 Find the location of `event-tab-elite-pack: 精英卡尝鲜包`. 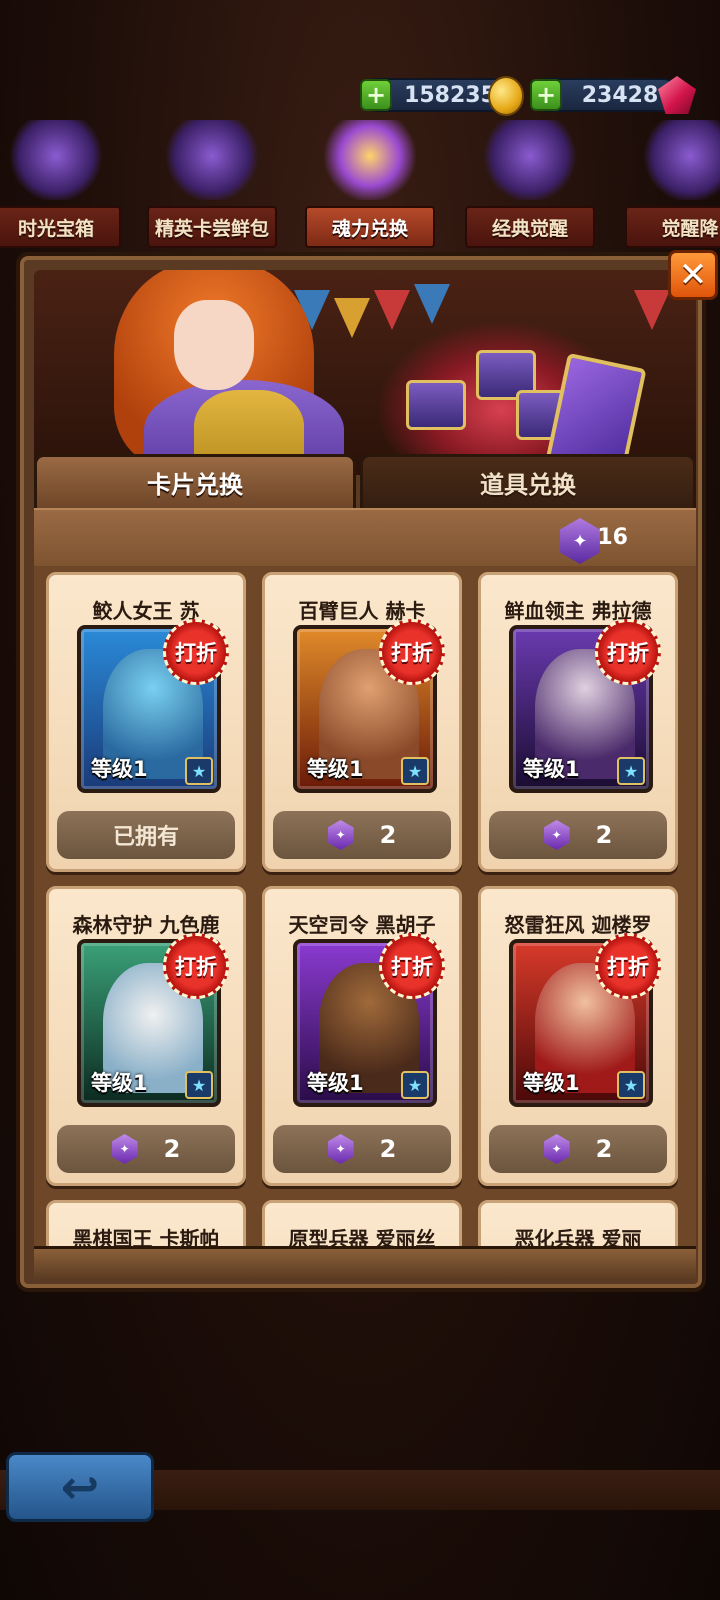

event-tab-elite-pack: 精英卡尝鲜包 is located at coordinates (212, 173).